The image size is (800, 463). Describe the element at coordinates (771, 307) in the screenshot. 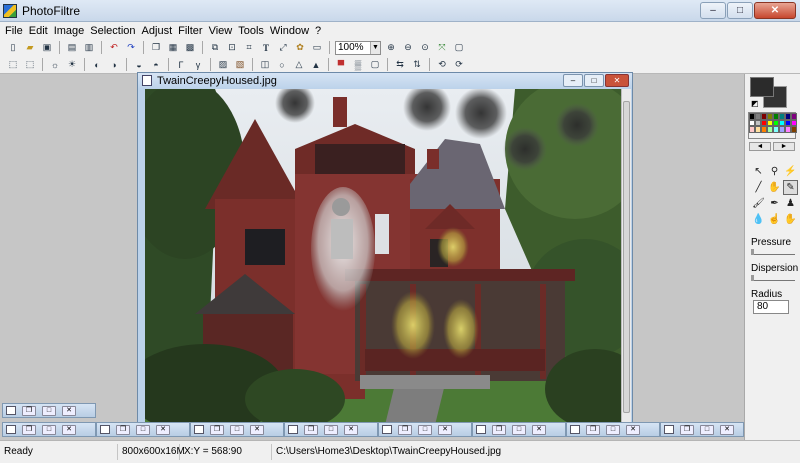

I see `radius-field: 80` at that location.